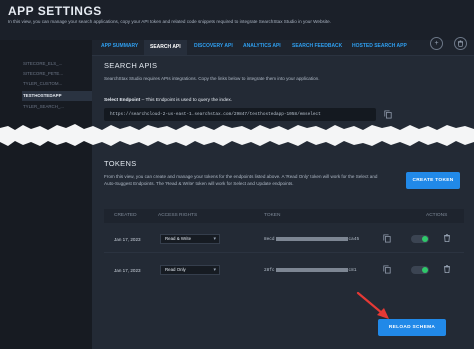 This screenshot has width=474, height=349. I want to click on plus-icon: +, so click(436, 43).